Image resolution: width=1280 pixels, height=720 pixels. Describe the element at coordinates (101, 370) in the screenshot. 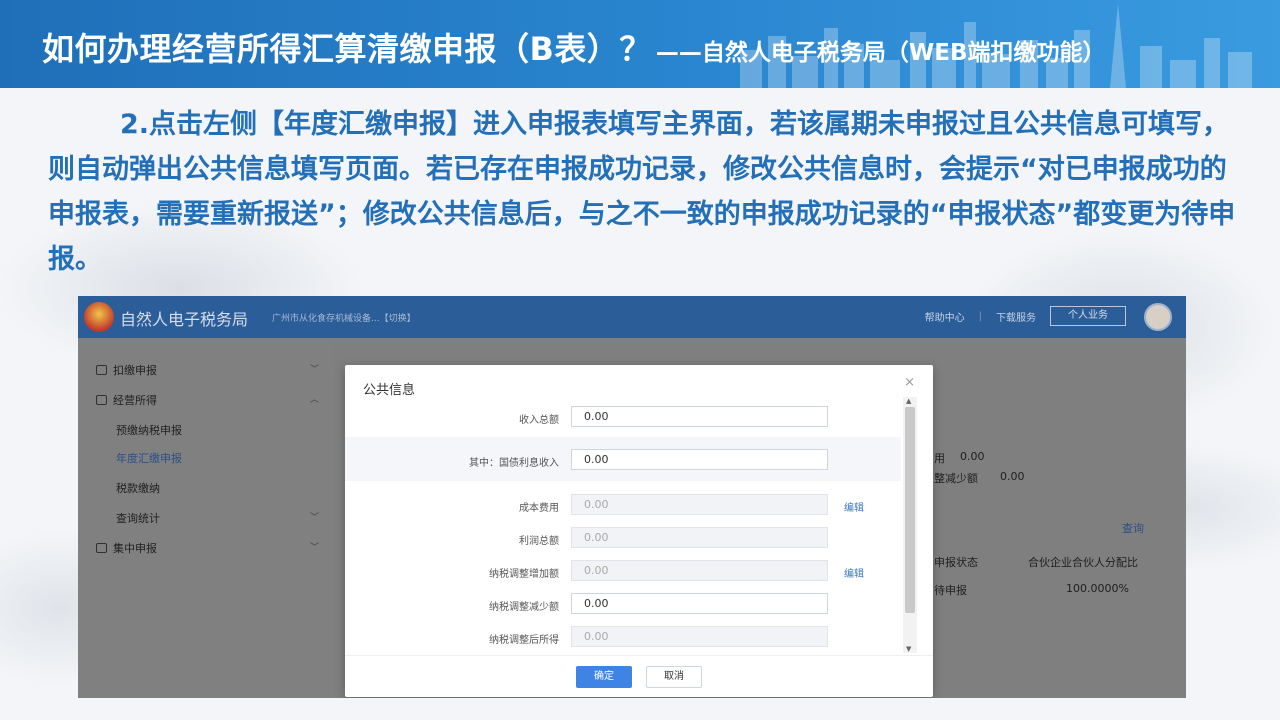

I see `report-icon` at that location.